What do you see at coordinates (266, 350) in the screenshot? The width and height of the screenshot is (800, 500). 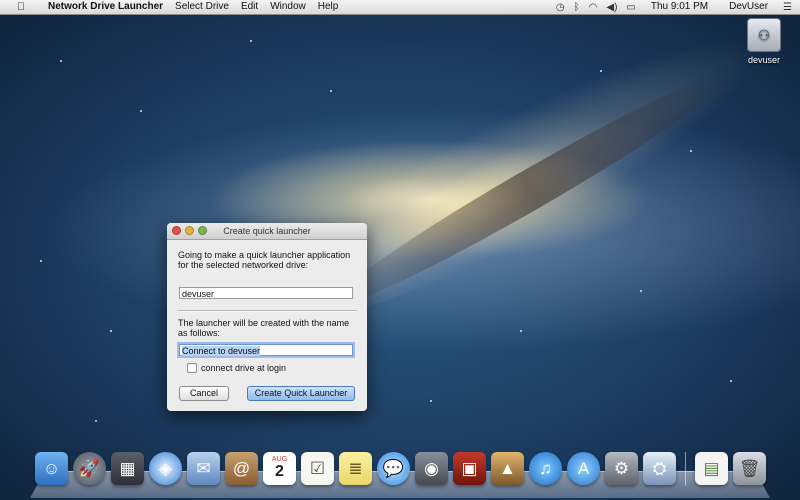 I see `launcher-name-field: Connect to devuser` at bounding box center [266, 350].